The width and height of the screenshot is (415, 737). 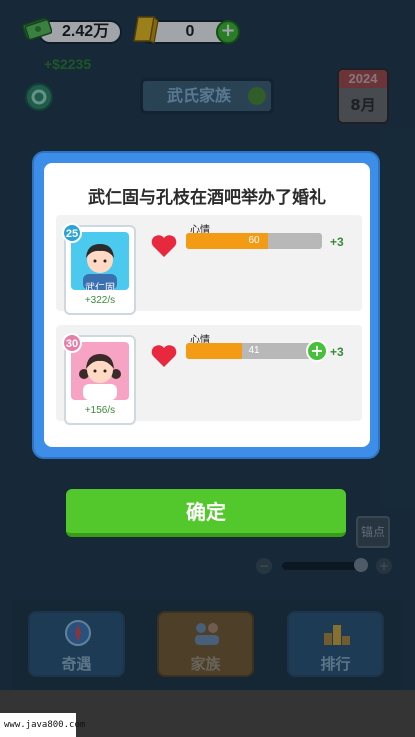 I want to click on character-name: 武仁固, so click(x=100, y=288).